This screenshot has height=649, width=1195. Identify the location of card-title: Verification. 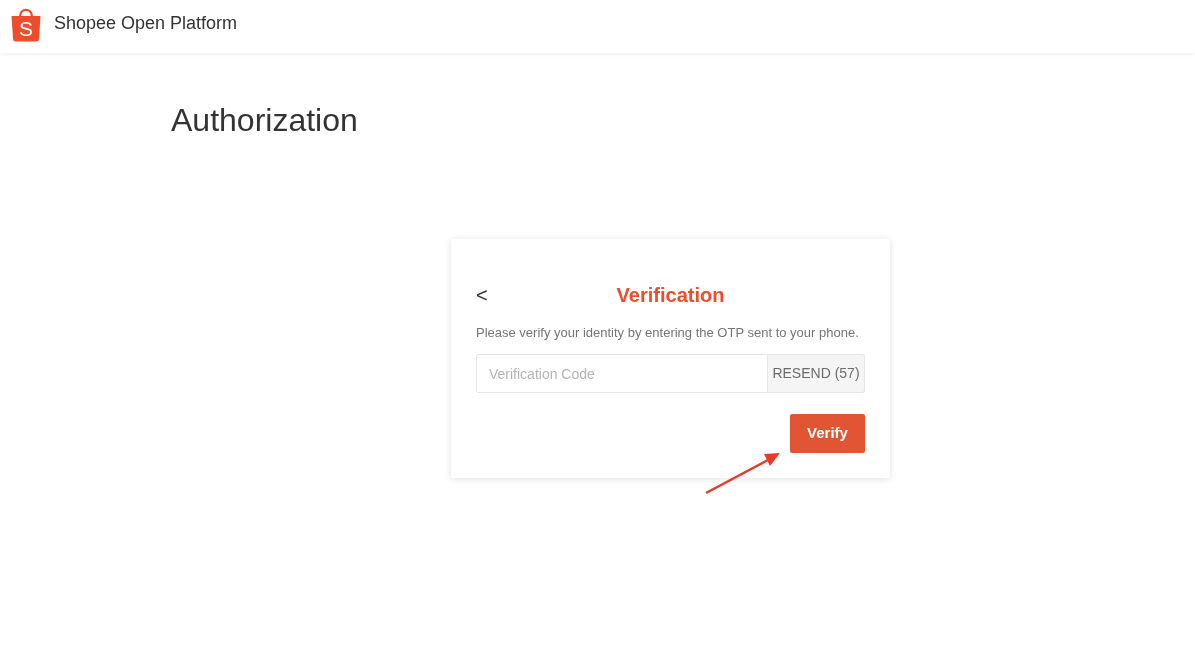
(670, 295).